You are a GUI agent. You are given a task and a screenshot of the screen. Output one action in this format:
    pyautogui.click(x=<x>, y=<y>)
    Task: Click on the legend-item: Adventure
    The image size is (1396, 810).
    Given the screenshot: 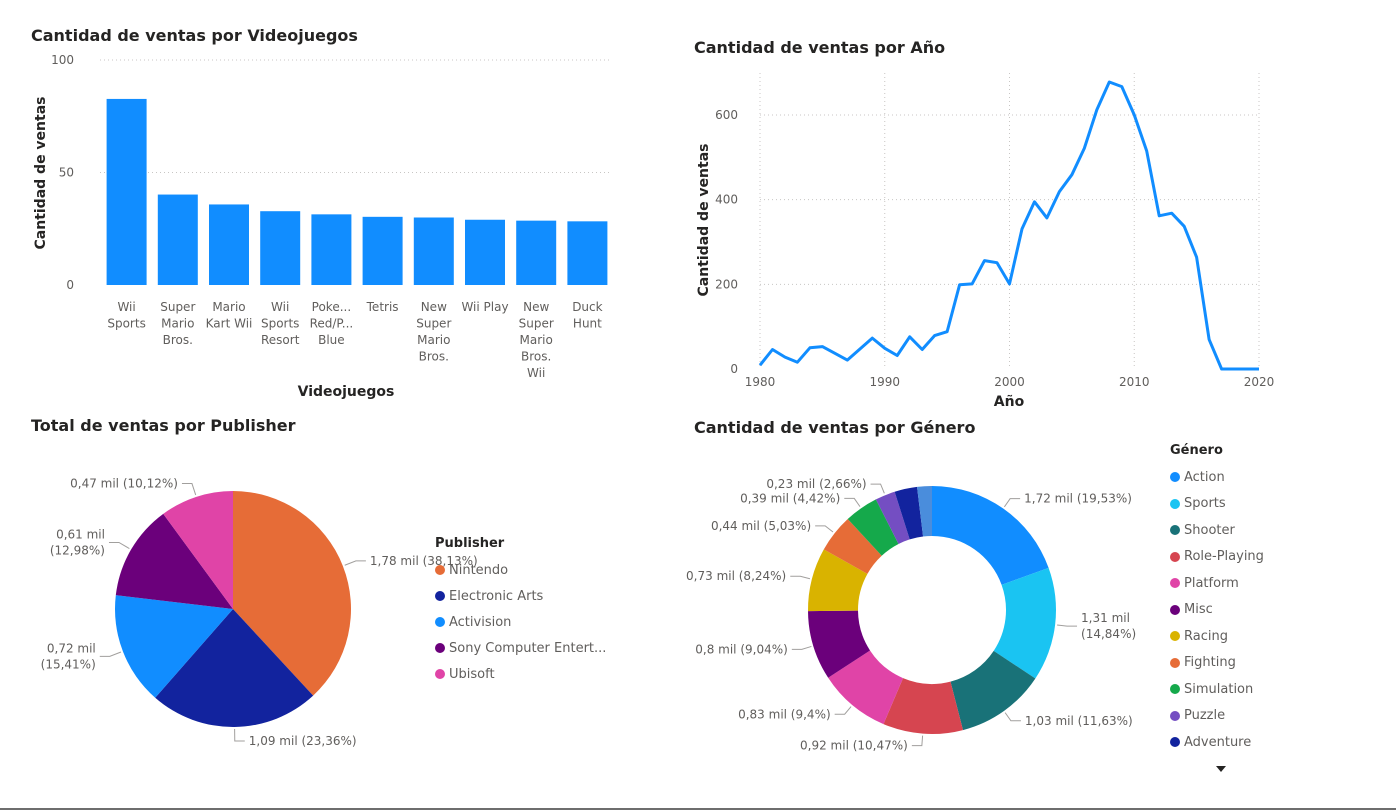 What is the action you would take?
    pyautogui.click(x=1245, y=742)
    